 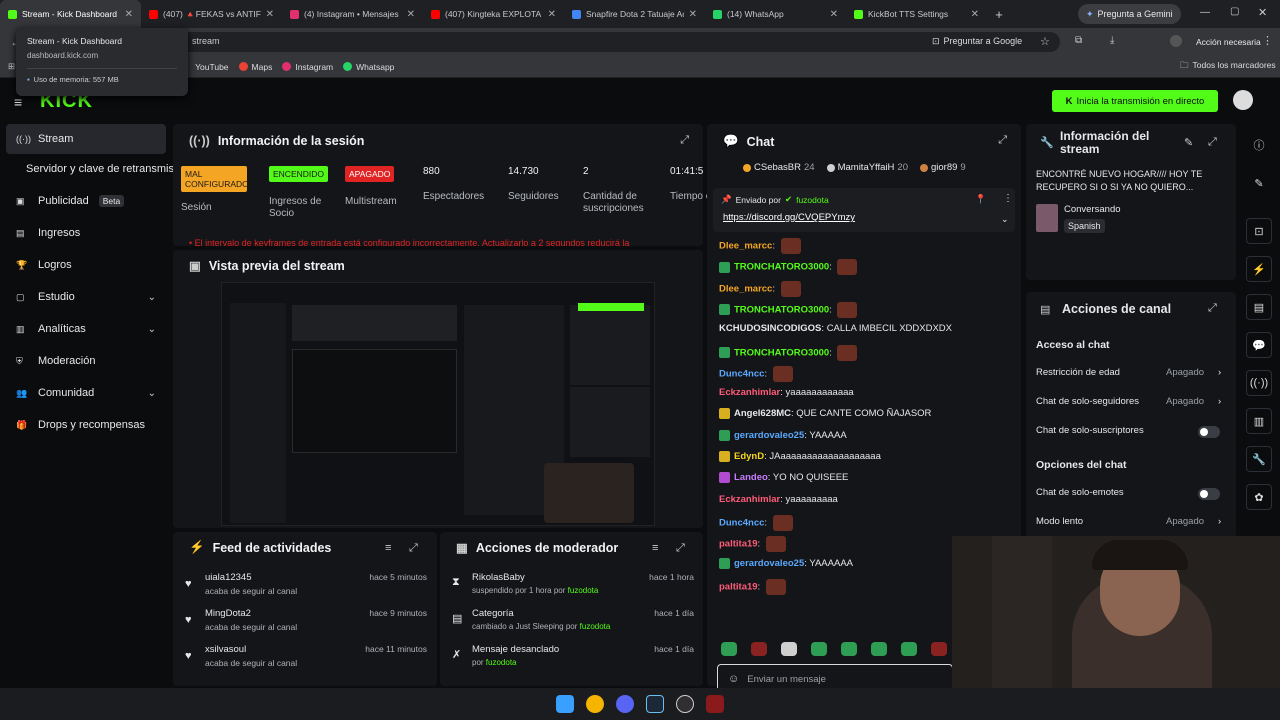 I want to click on sidebar-item: 👥 Comunidad ⌄, so click(x=86, y=393).